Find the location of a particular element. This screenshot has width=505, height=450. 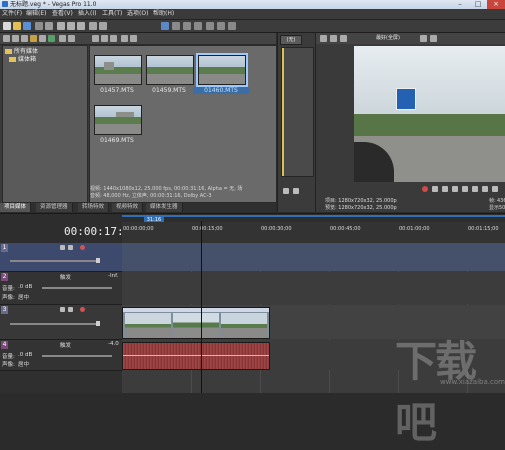

menu-help: 帮助(H) is located at coordinates (163, 14).